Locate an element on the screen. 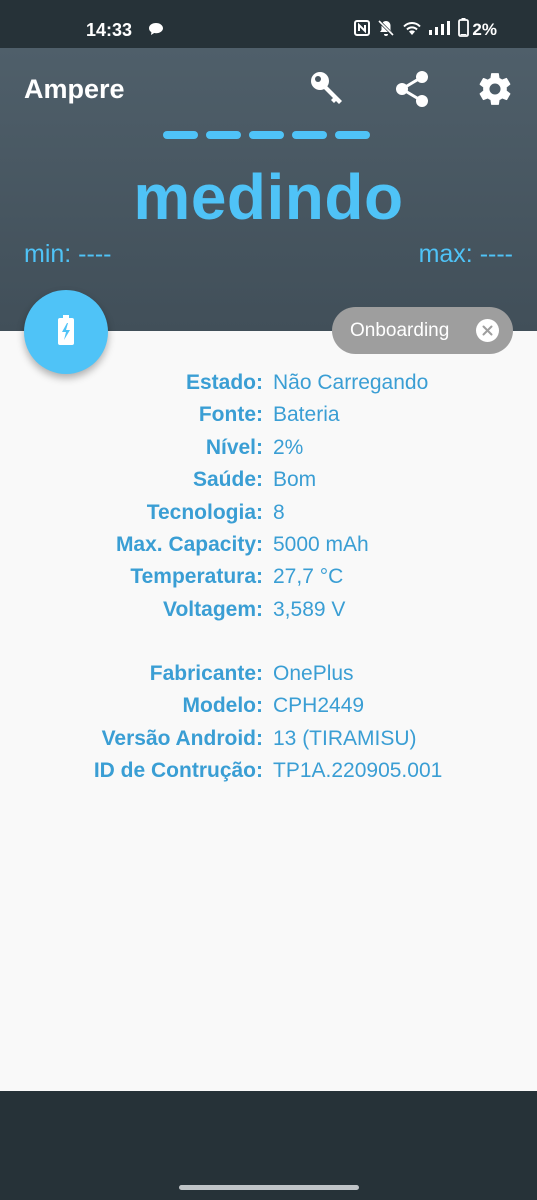 This screenshot has height=1200, width=537. info-key: Saúde: is located at coordinates (227, 480).